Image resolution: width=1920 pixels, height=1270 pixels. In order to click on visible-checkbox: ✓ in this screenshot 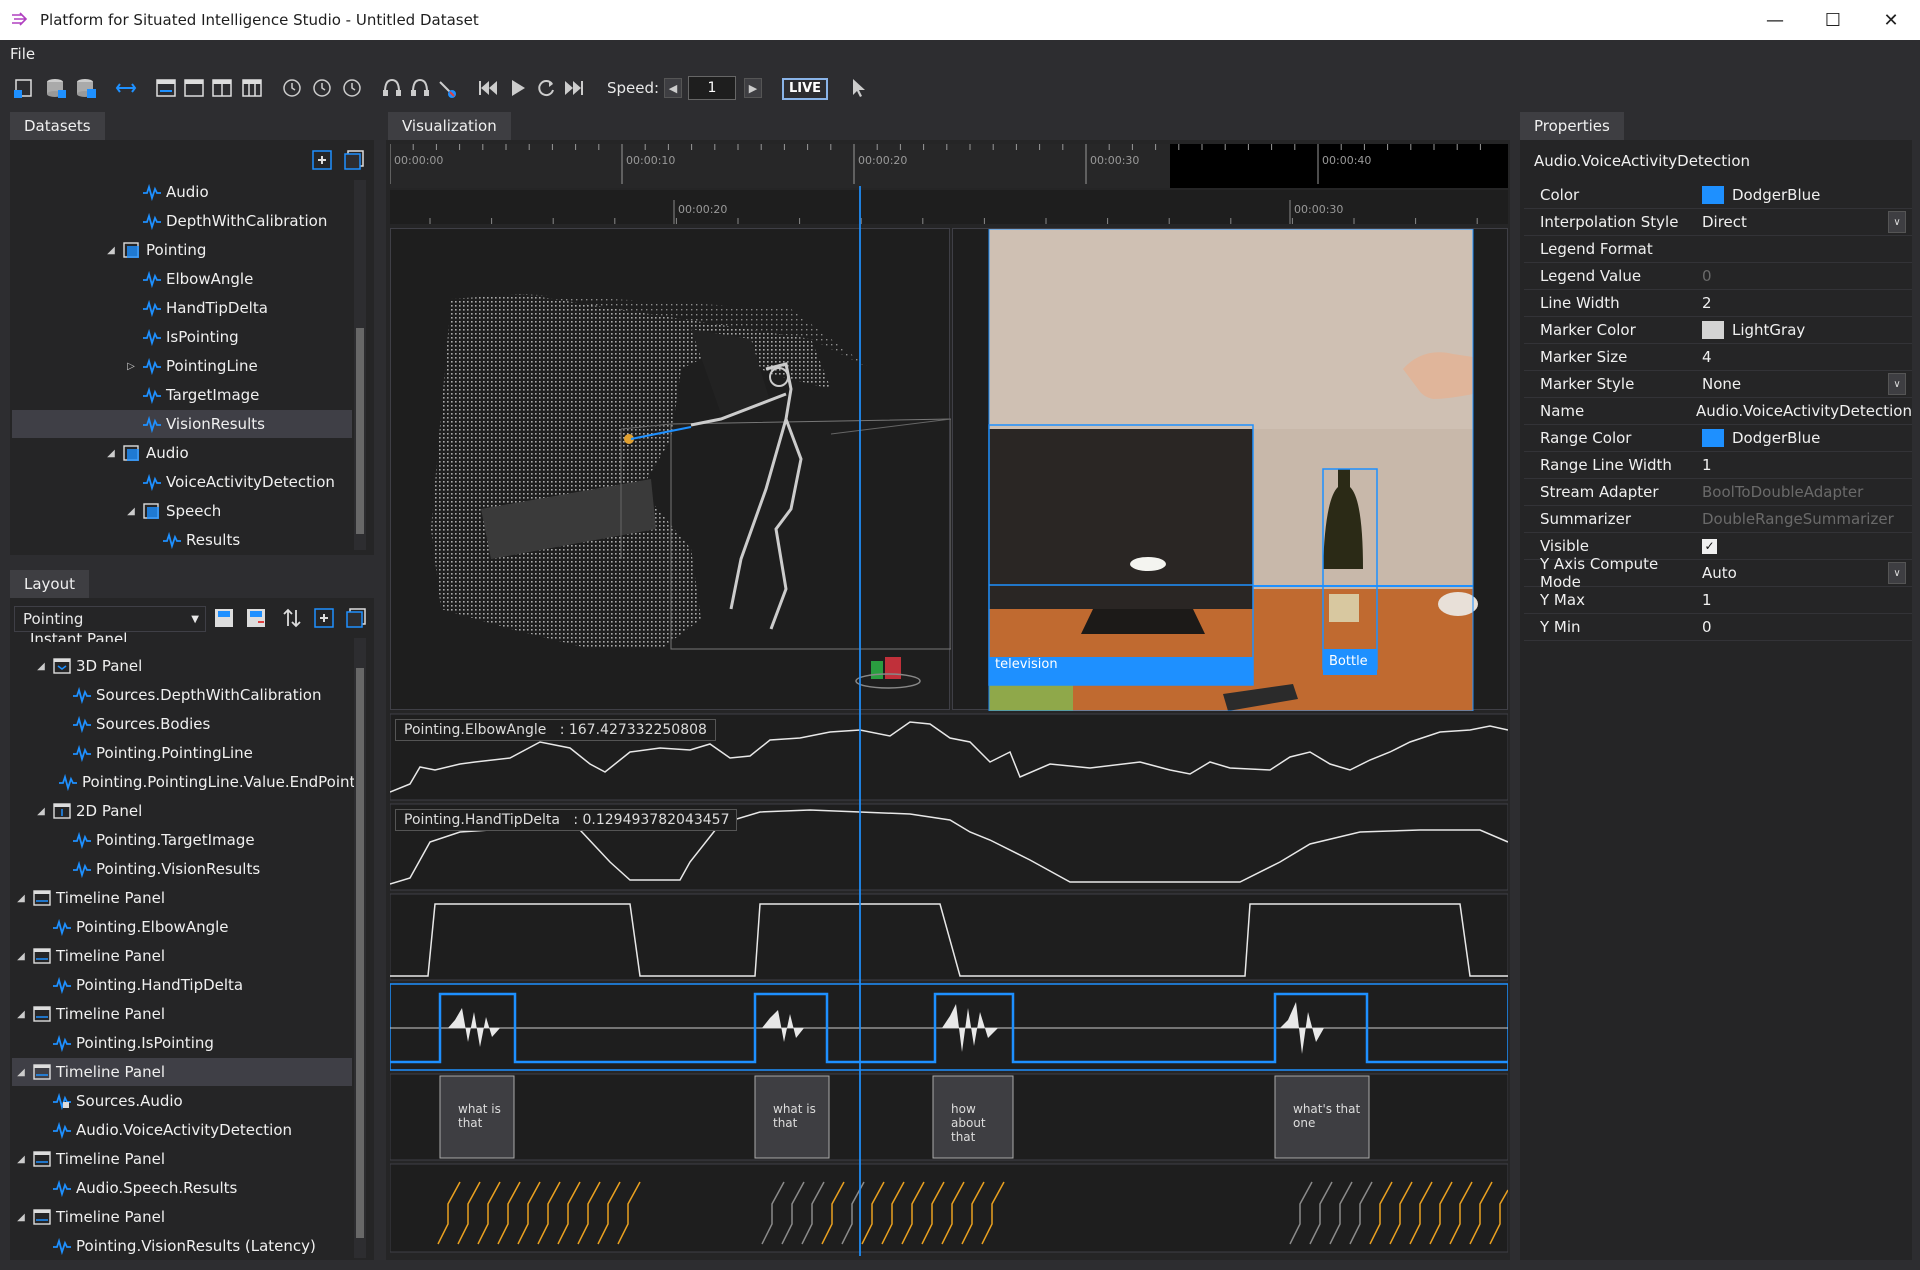, I will do `click(1709, 546)`.